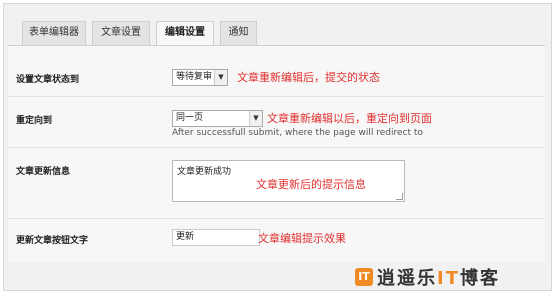 This screenshot has width=557, height=296. What do you see at coordinates (308, 77) in the screenshot?
I see `status-annotation: 文章重新编辑后，提交的状态` at bounding box center [308, 77].